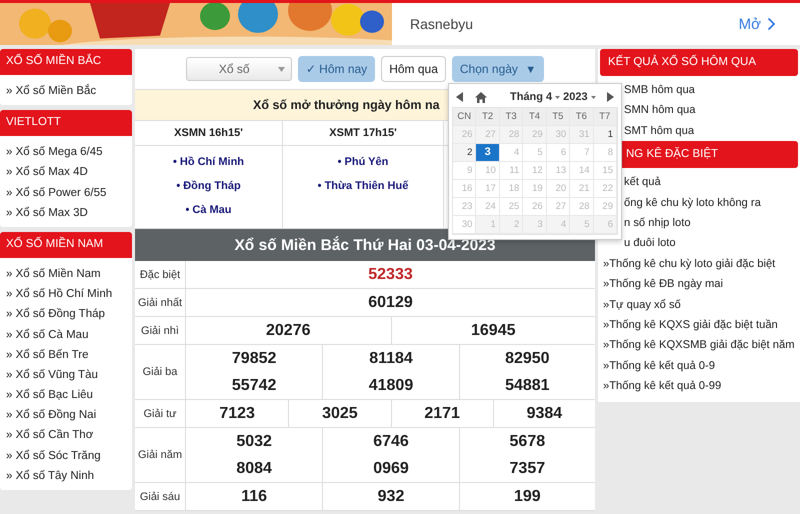 This screenshot has width=800, height=514. What do you see at coordinates (66, 294) in the screenshot?
I see `sidebar-link: » Xổ số Hồ Chí Minh` at bounding box center [66, 294].